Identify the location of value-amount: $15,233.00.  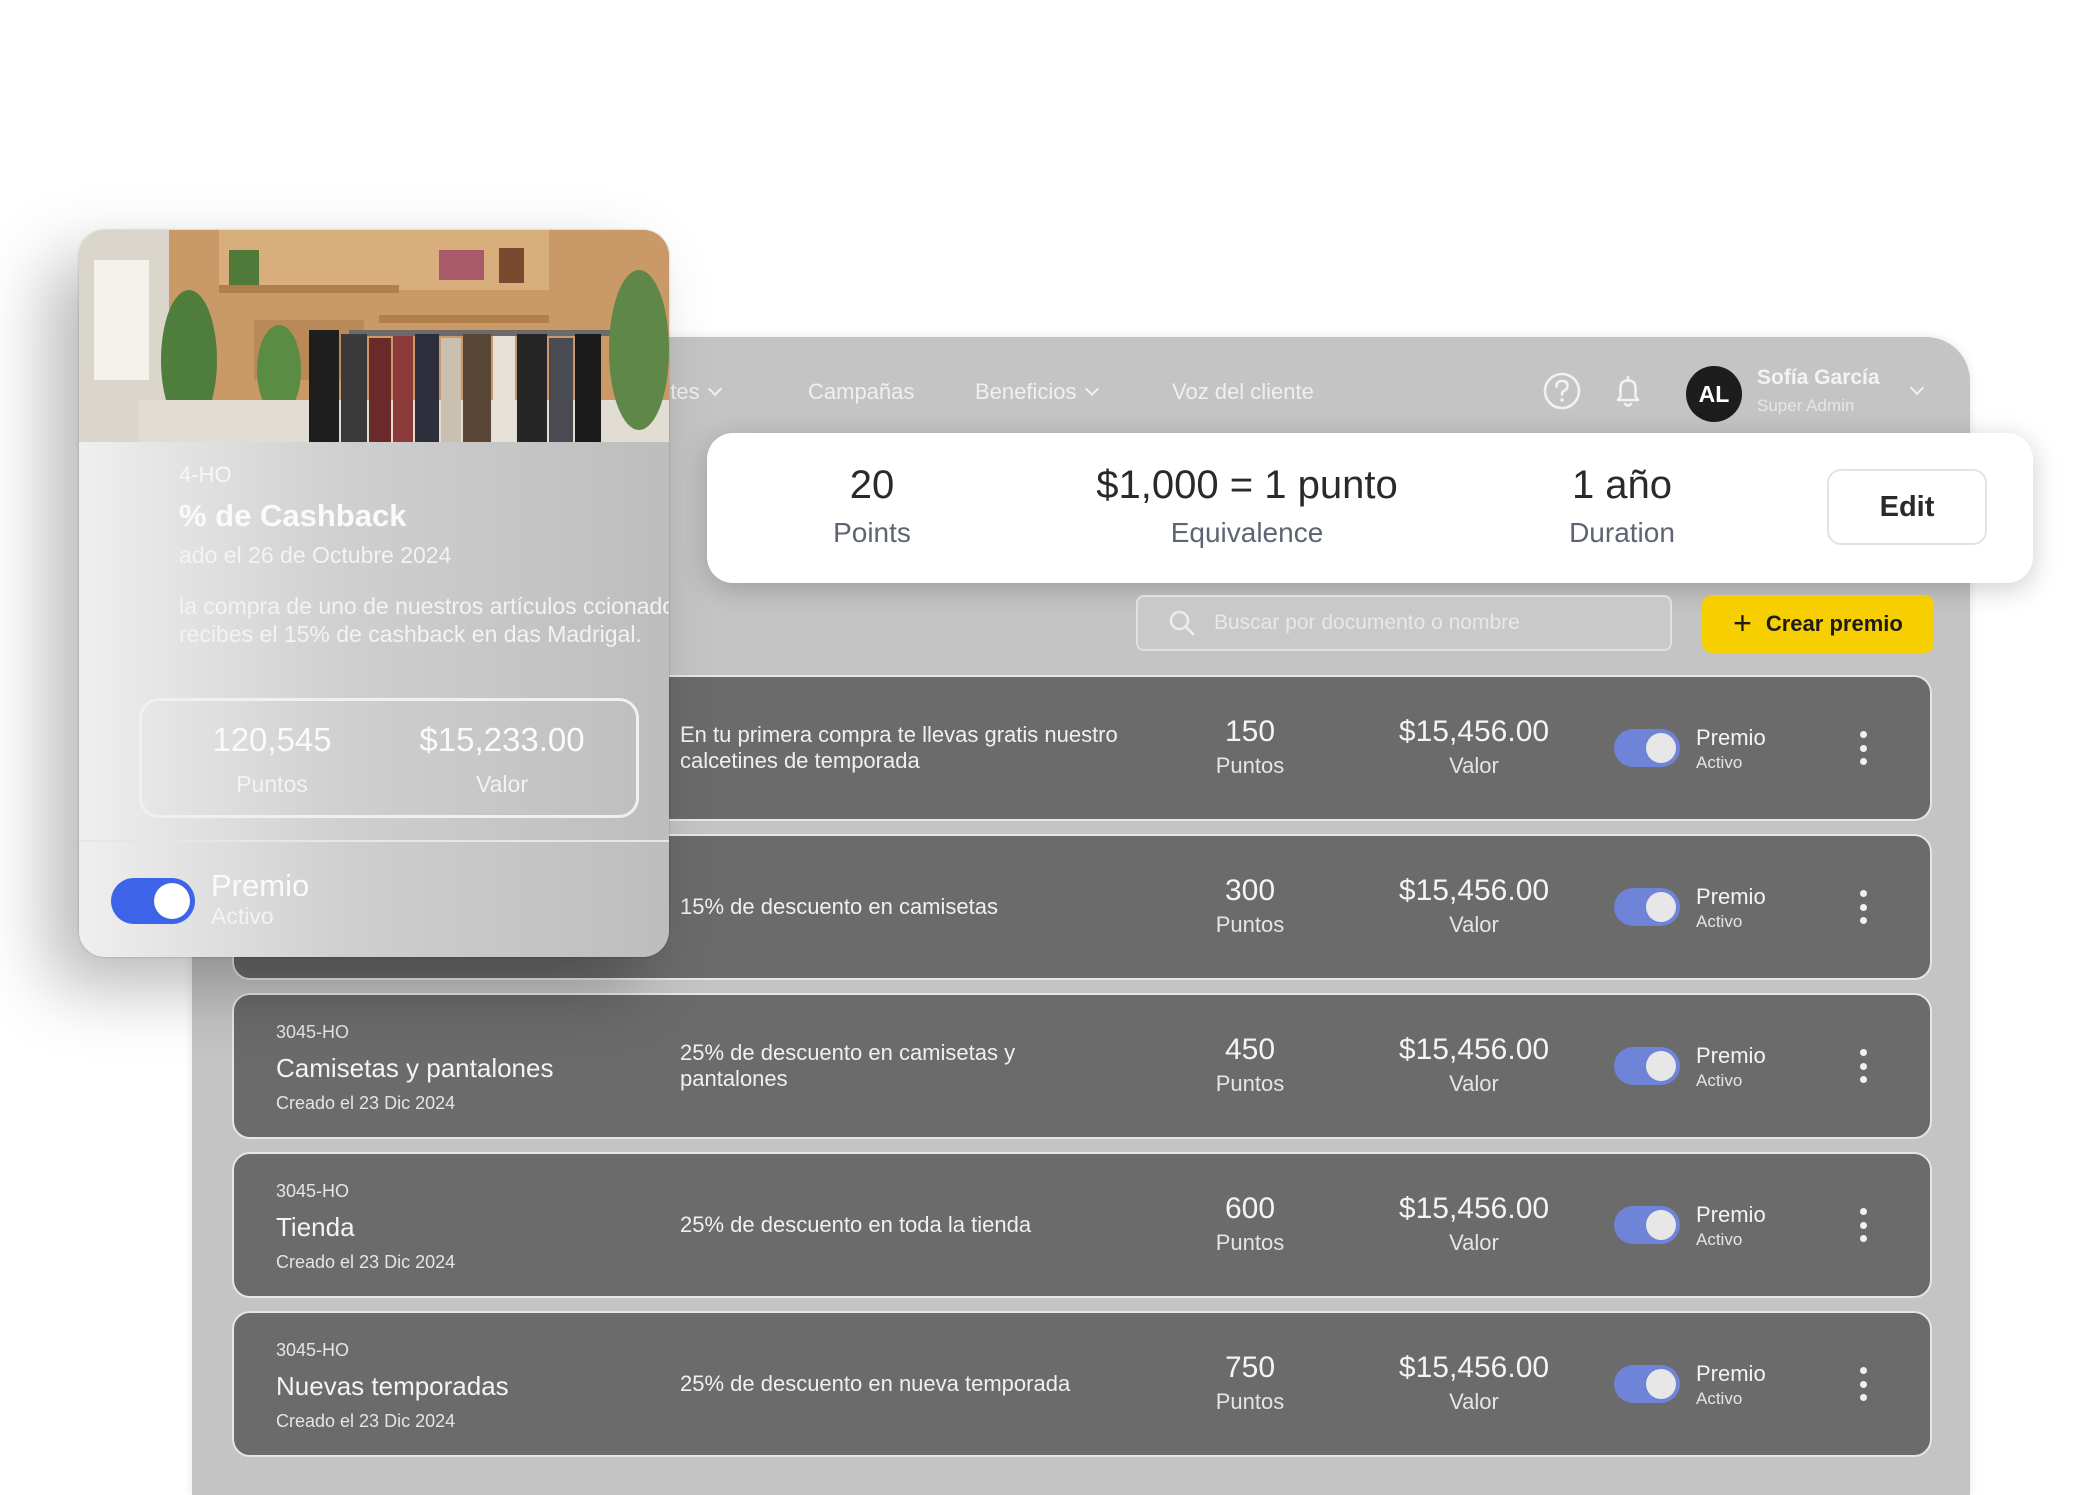
(502, 739).